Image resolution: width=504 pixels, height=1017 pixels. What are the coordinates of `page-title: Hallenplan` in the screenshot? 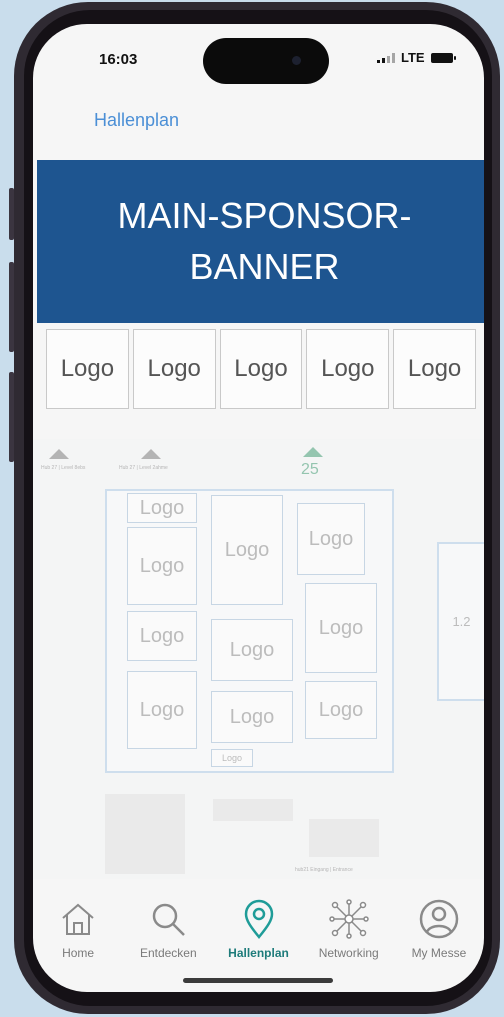 It's located at (137, 120).